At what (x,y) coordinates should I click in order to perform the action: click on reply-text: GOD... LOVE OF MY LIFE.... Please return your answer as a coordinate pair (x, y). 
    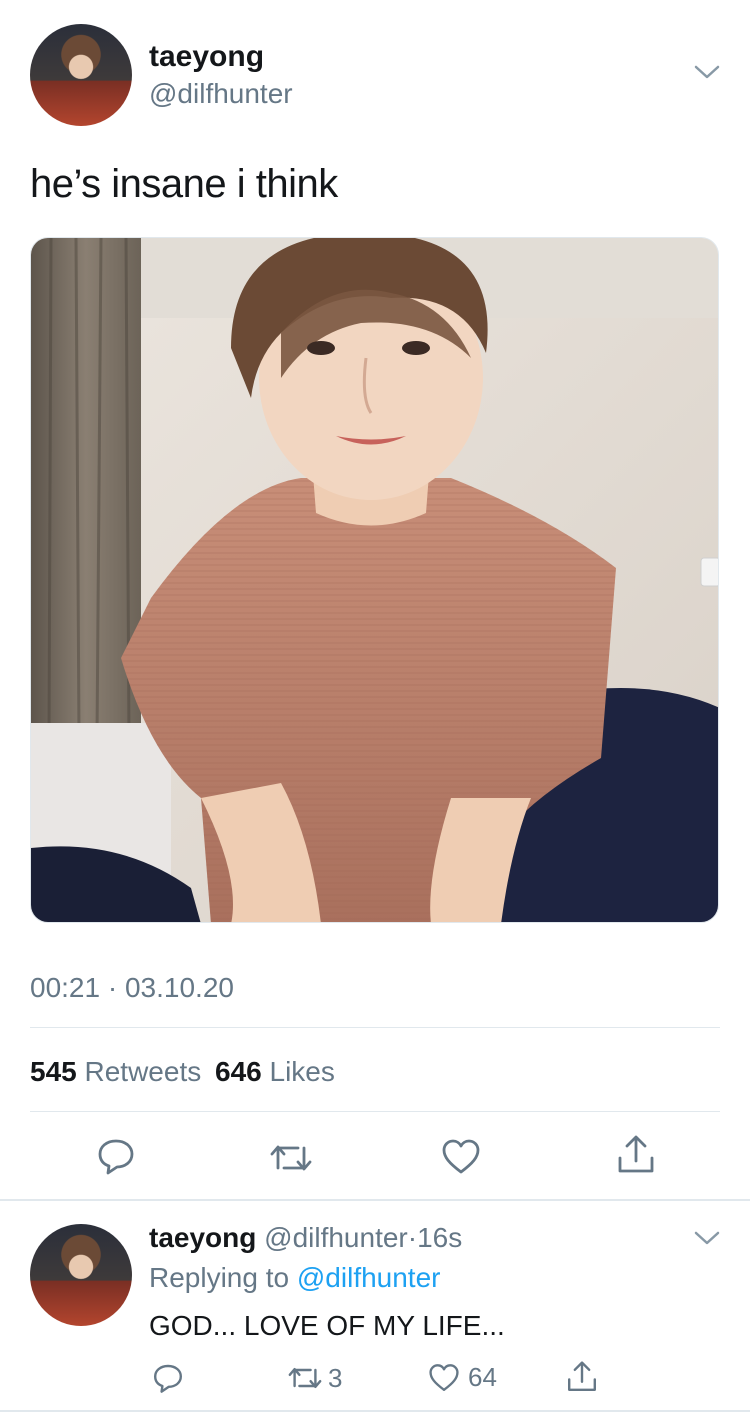
    Looking at the image, I should click on (327, 1325).